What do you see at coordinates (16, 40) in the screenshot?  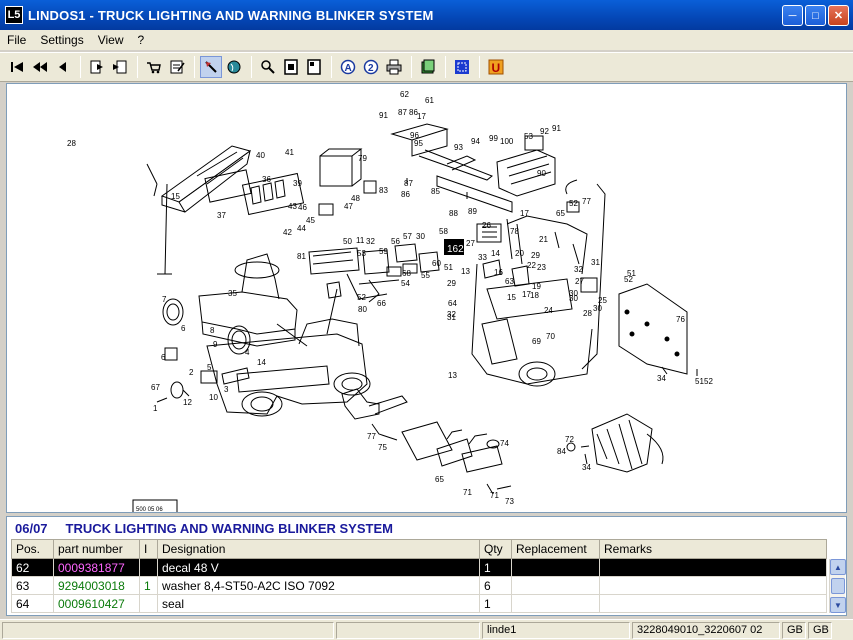 I see `menu-file: File` at bounding box center [16, 40].